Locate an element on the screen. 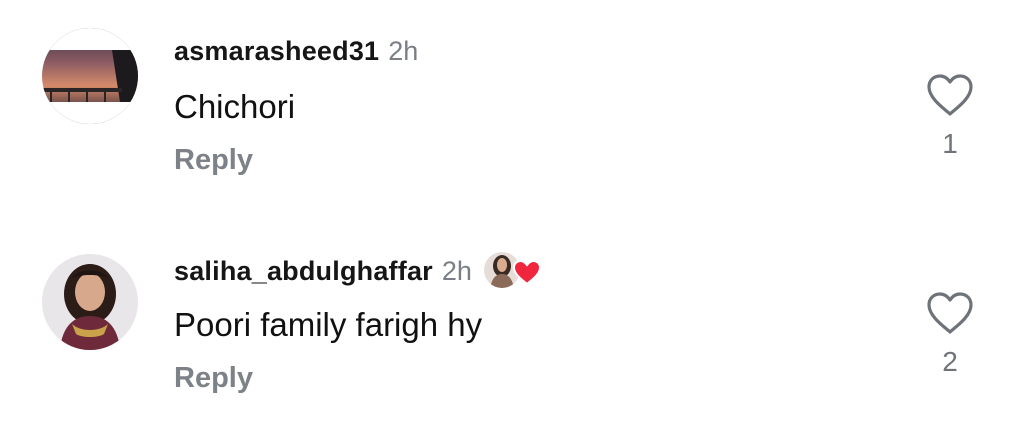 The height and width of the screenshot is (423, 1024). like-section: 2 is located at coordinates (950, 334).